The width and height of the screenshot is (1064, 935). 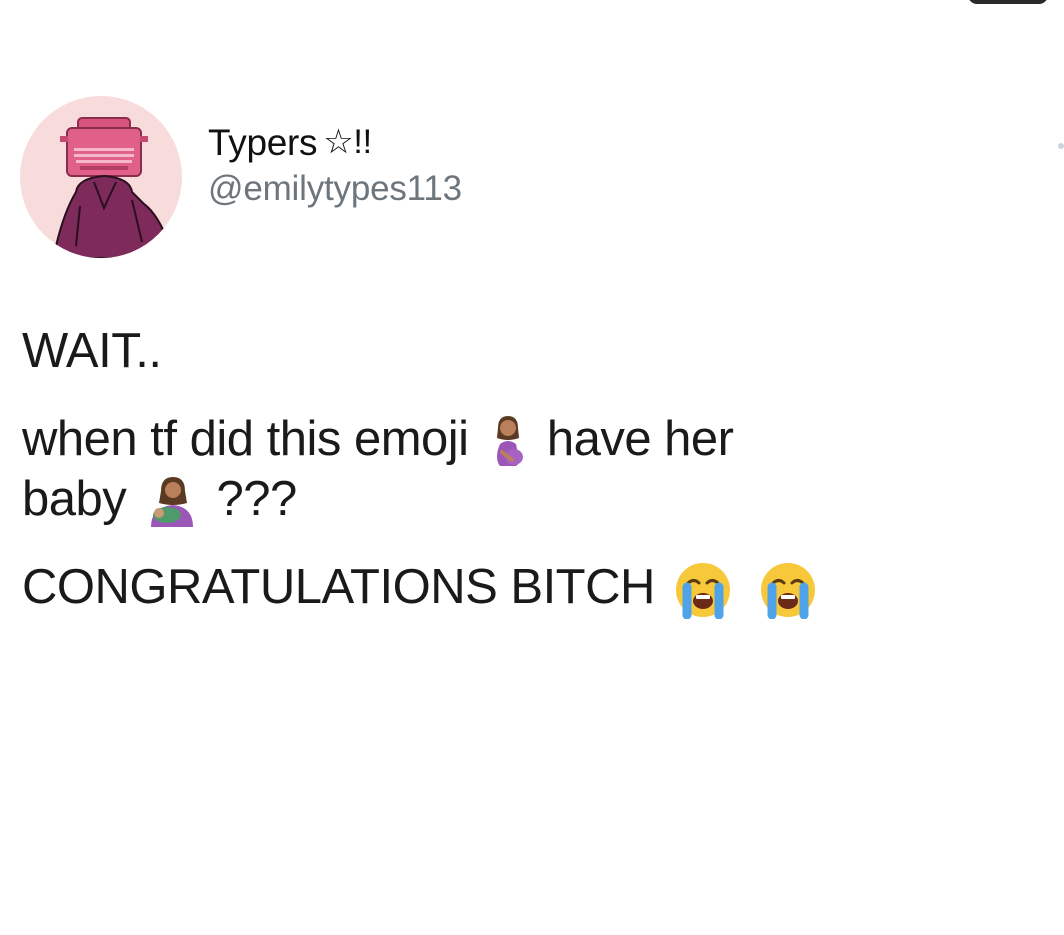 What do you see at coordinates (347, 142) in the screenshot?
I see `display-name-suffix: ☆!!` at bounding box center [347, 142].